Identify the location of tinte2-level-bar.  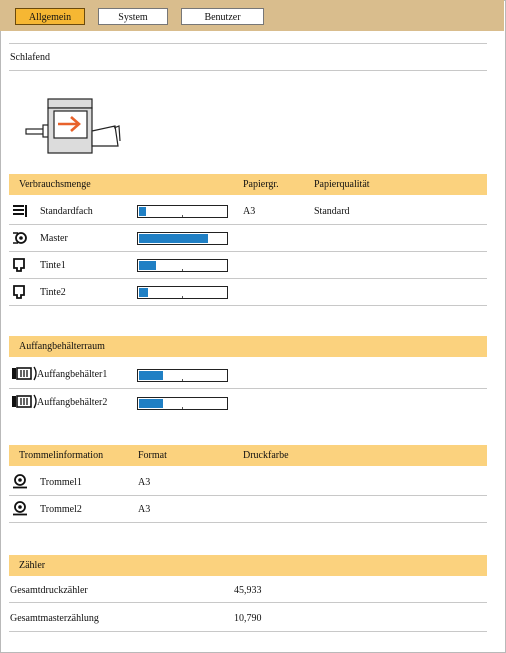
(182, 292).